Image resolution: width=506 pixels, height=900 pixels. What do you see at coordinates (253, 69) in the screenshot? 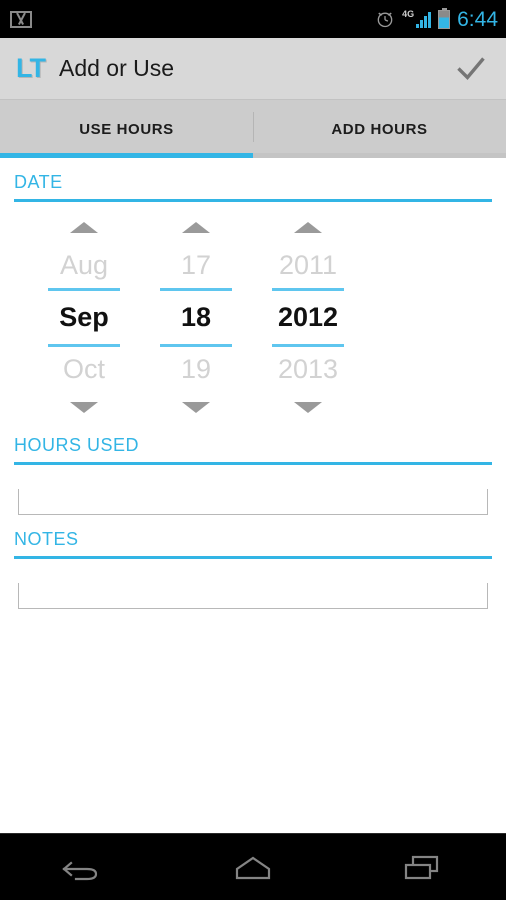
I see `action-bar: LT Add or Use` at bounding box center [253, 69].